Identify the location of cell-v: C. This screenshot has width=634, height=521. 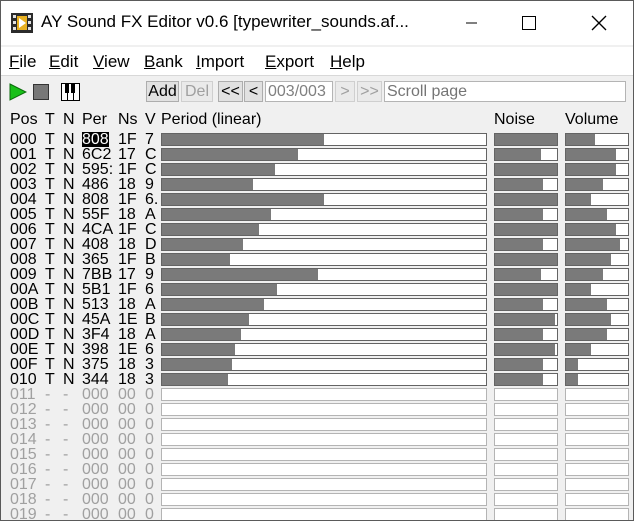
(151, 170).